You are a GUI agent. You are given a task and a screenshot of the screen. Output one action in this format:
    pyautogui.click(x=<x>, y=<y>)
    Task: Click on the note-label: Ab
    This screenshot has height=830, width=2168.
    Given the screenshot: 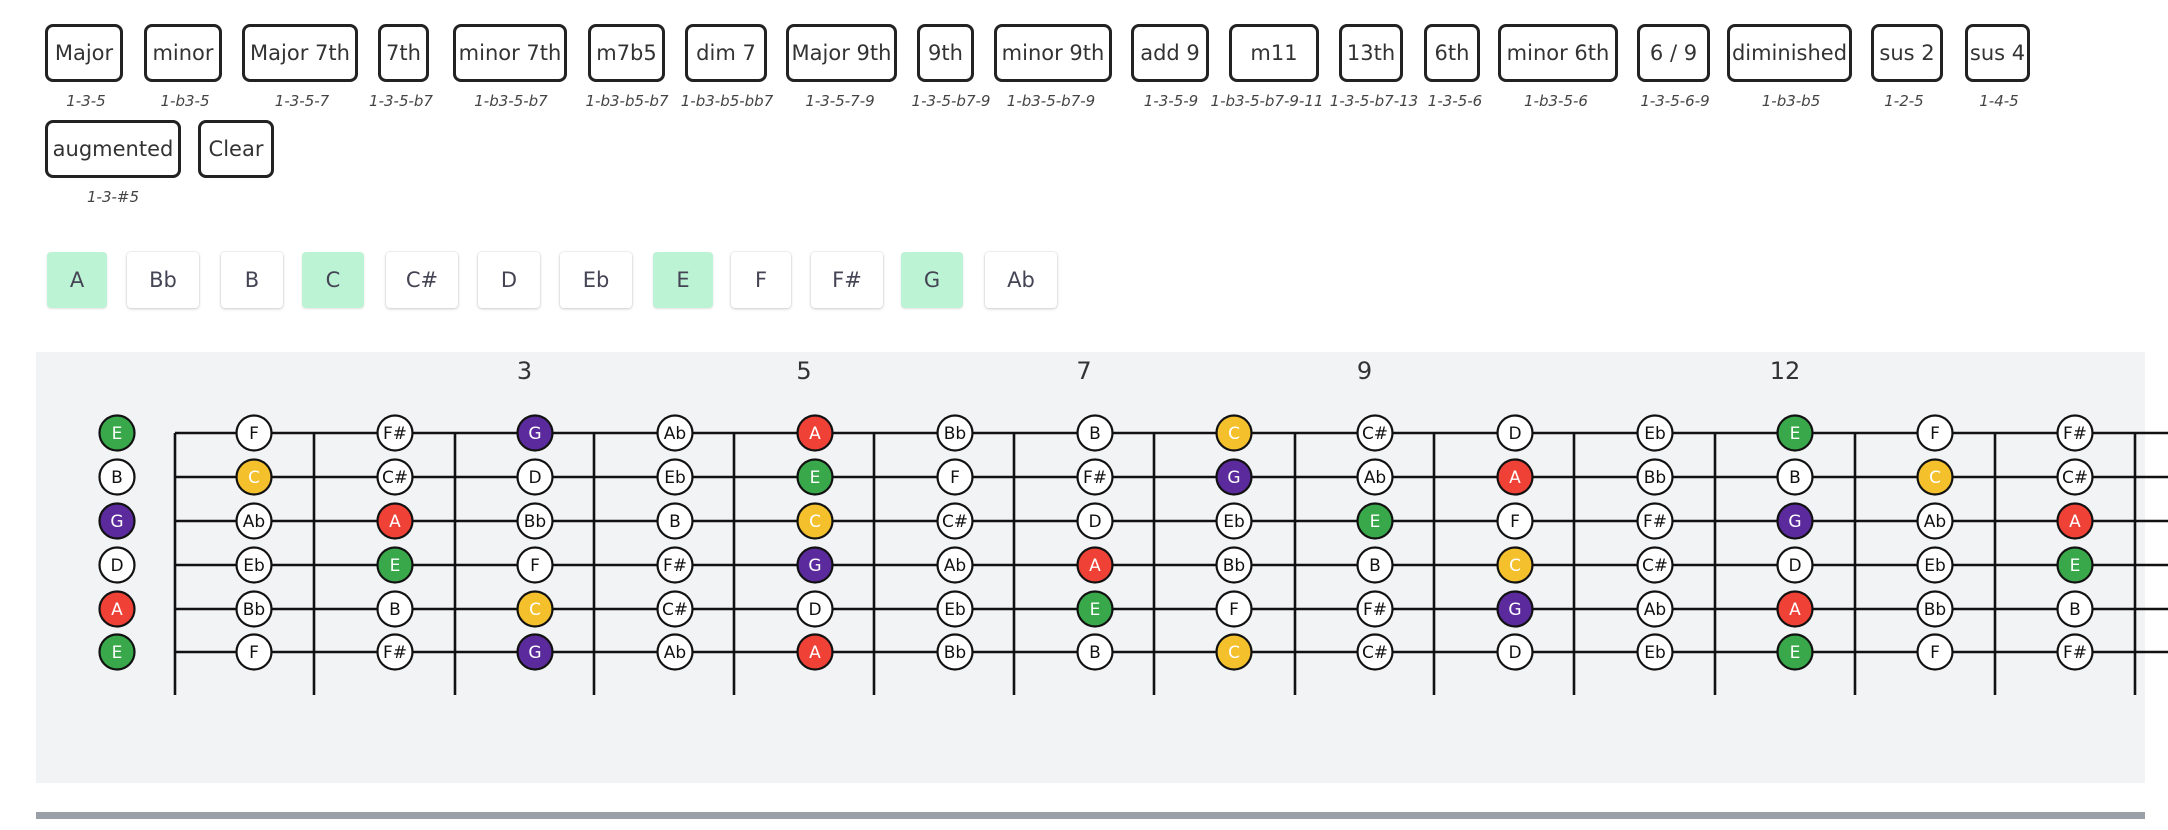 What is the action you would take?
    pyautogui.click(x=1935, y=522)
    